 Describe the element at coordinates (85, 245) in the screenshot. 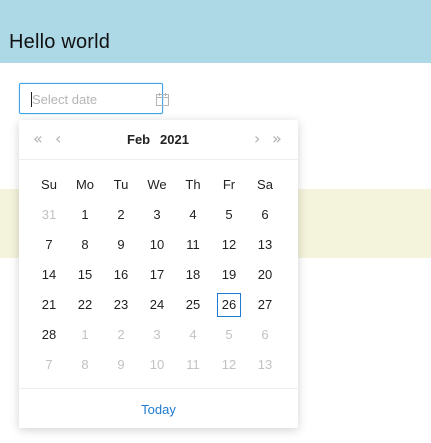

I see `calendar-day: 8` at that location.